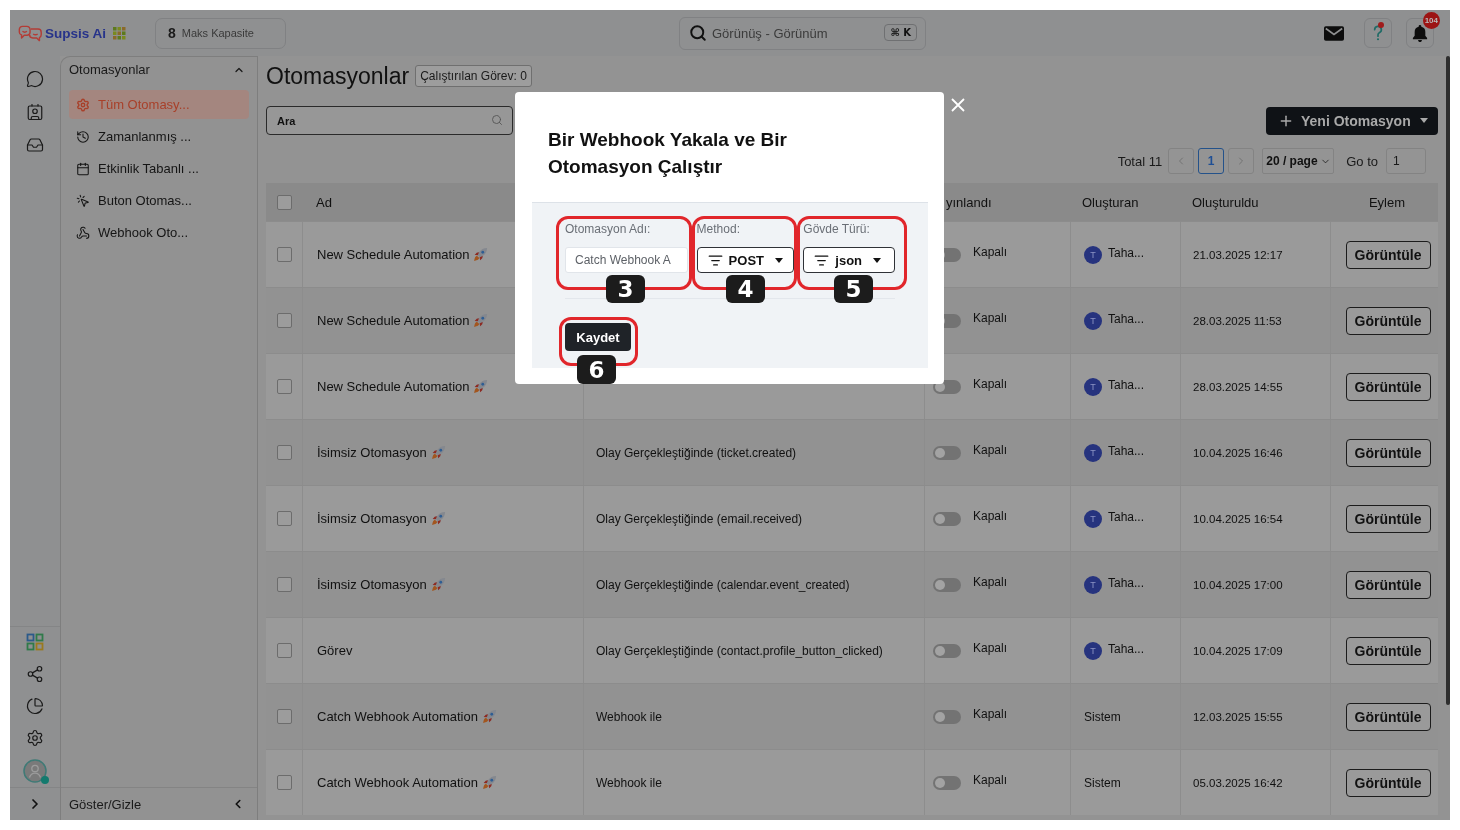 This screenshot has width=1460, height=830. What do you see at coordinates (849, 260) in the screenshot?
I see `dropdown-button: json` at bounding box center [849, 260].